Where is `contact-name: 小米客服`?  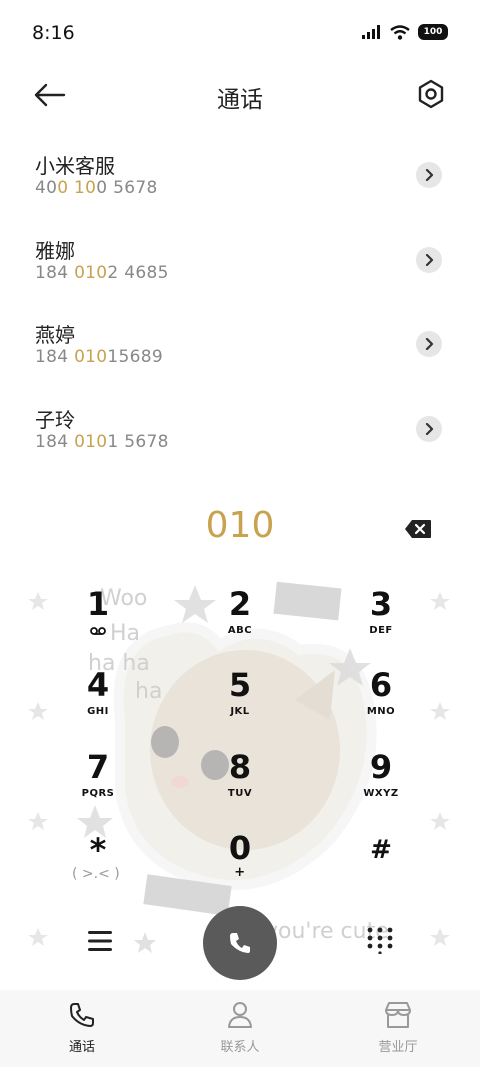 contact-name: 小米客服 is located at coordinates (75, 166).